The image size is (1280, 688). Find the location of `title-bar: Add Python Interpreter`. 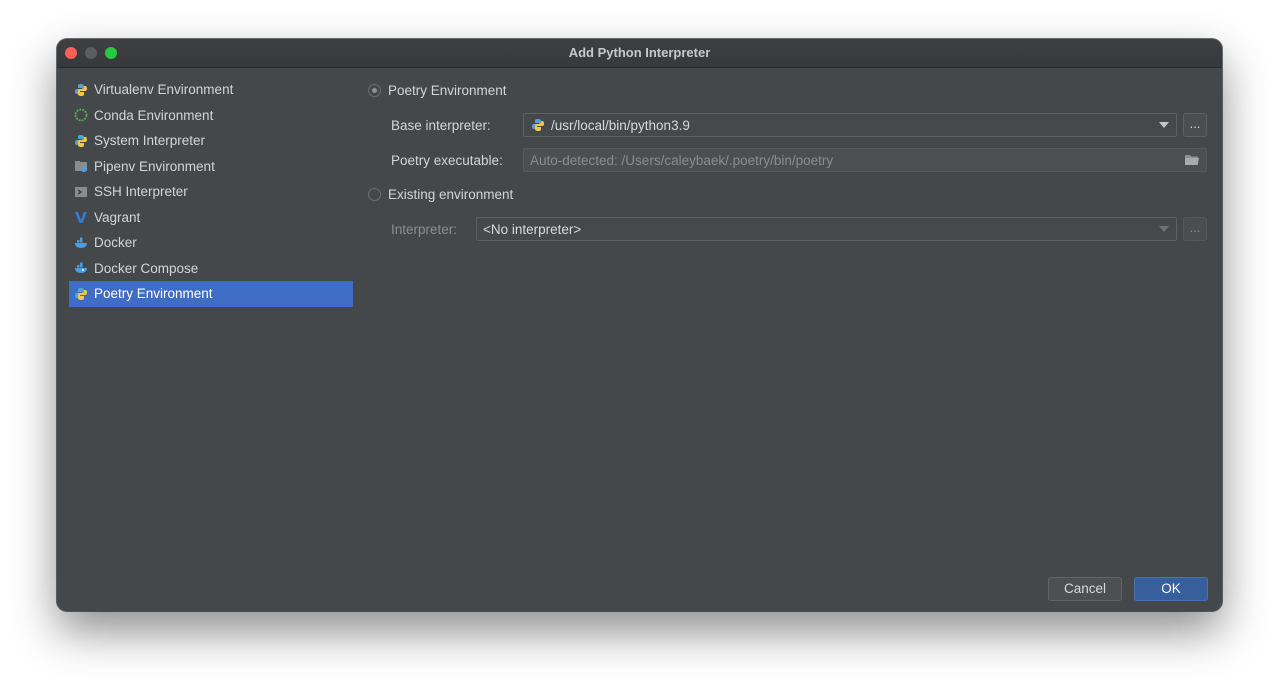

title-bar: Add Python Interpreter is located at coordinates (639, 53).